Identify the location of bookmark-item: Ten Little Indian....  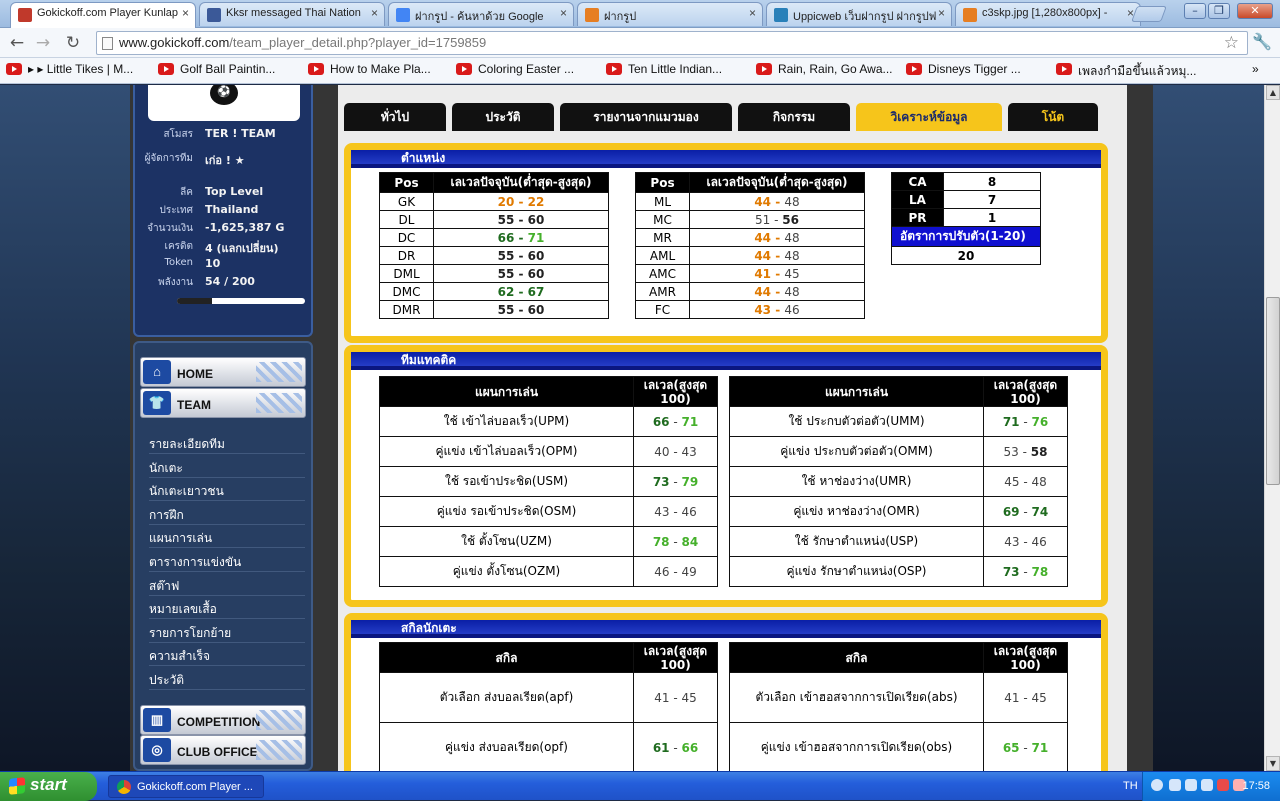
(664, 69).